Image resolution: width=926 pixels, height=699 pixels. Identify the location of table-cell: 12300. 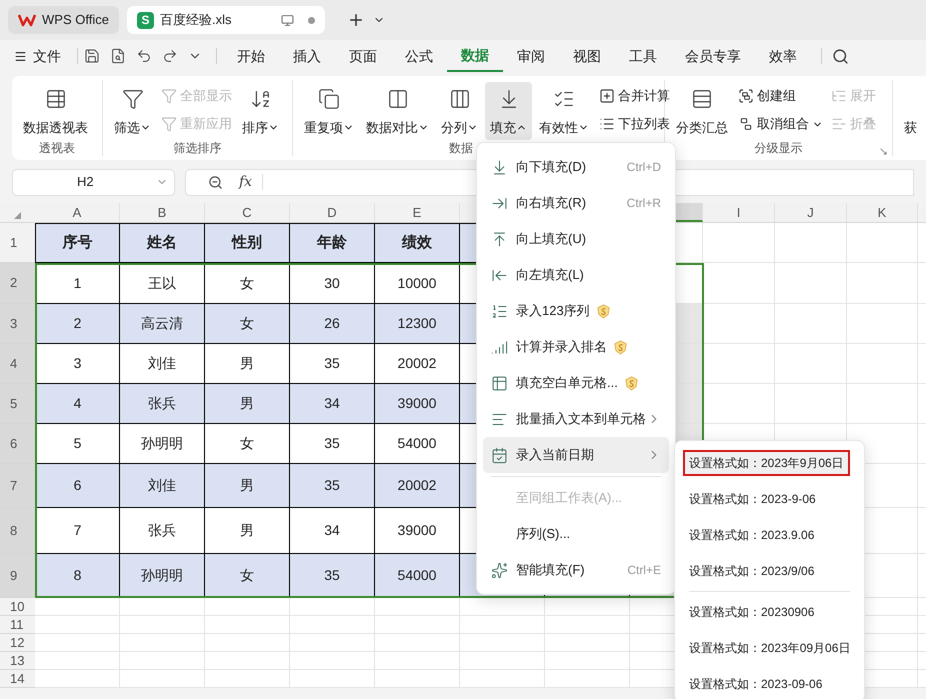
(417, 324).